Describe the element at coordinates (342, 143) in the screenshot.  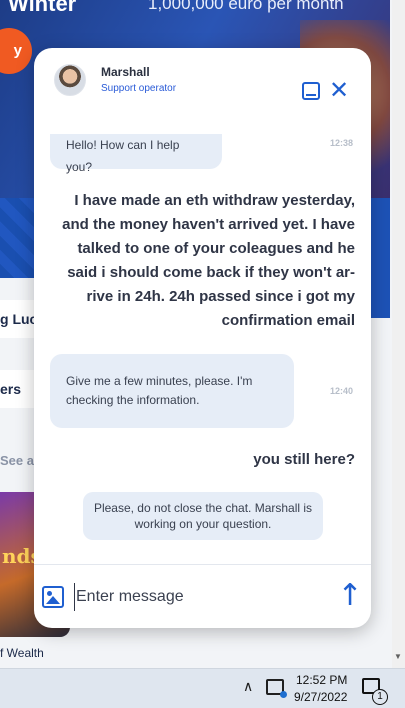
I see `message-time: 12:38` at that location.